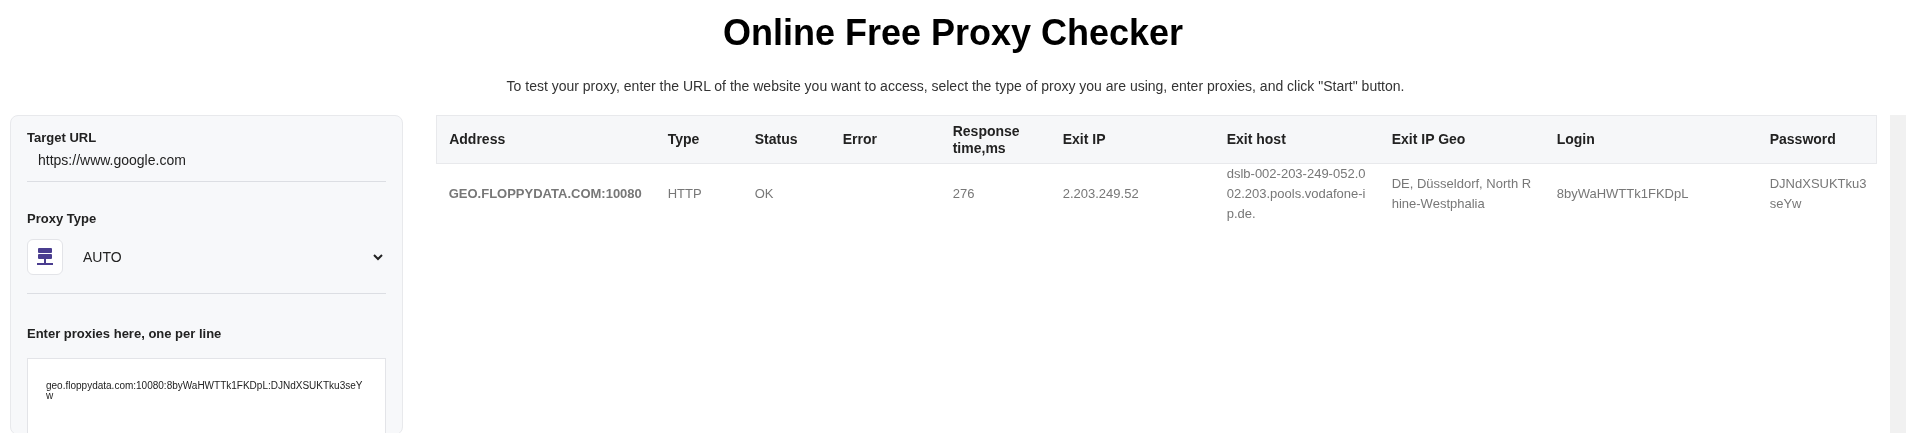 The width and height of the screenshot is (1906, 433). What do you see at coordinates (545, 193) in the screenshot?
I see `table-cell: GEO.FLOPPYDATA.COM:10080` at bounding box center [545, 193].